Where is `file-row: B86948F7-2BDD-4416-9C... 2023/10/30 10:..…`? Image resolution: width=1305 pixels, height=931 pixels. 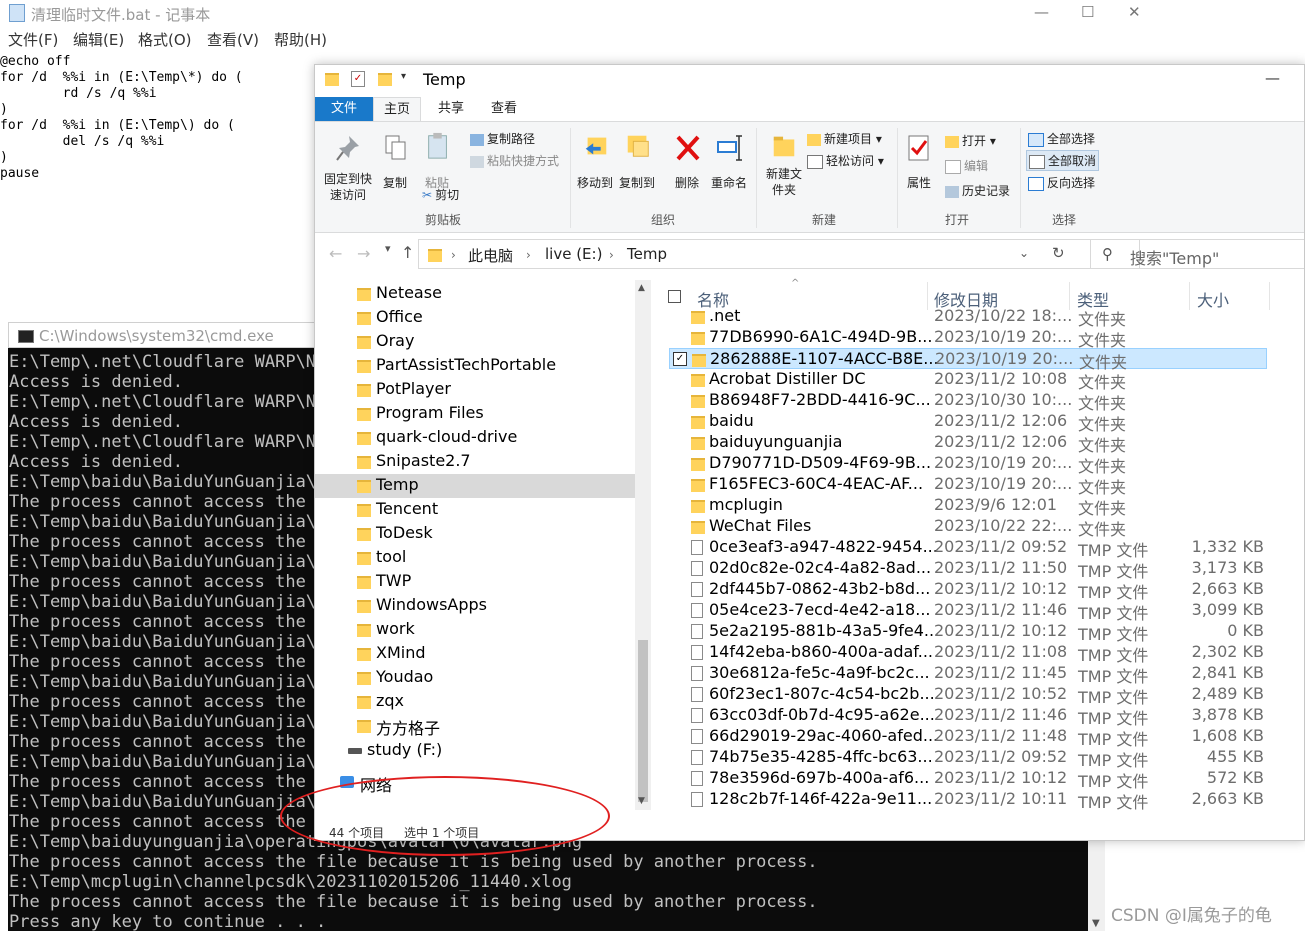 file-row: B86948F7-2BDD-4416-9C... 2023/10/30 10:..… is located at coordinates (968, 401).